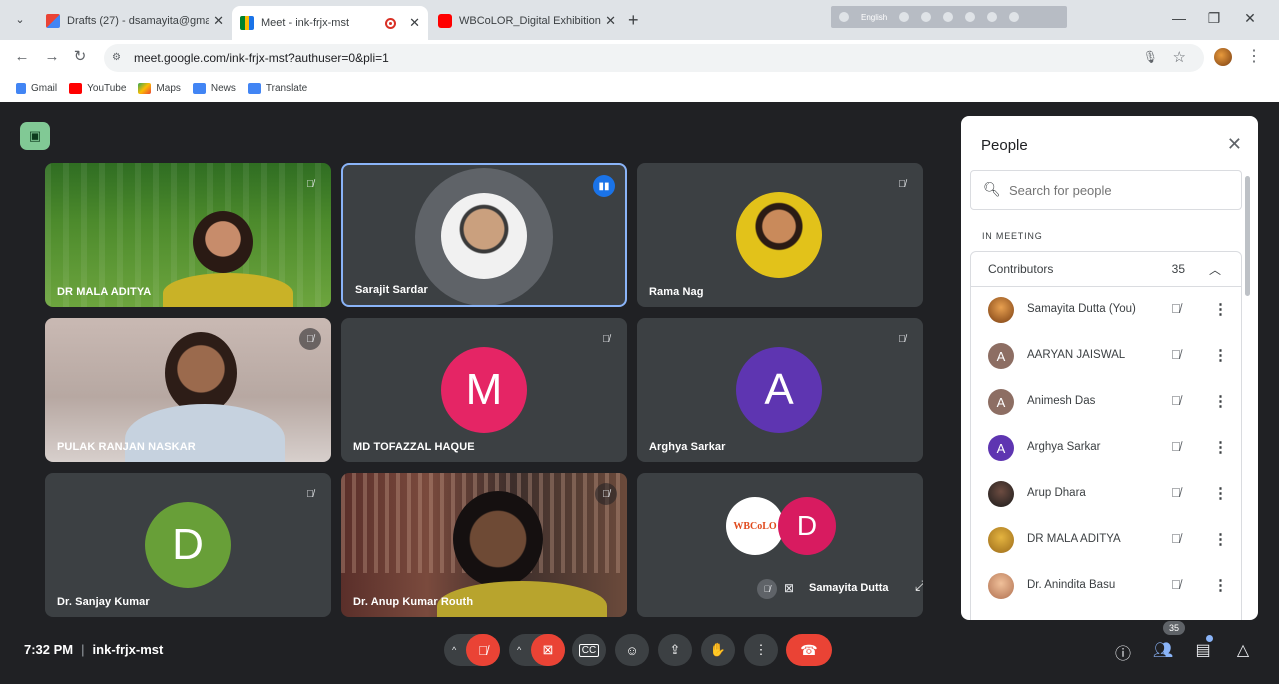 The height and width of the screenshot is (684, 1279). What do you see at coordinates (188, 390) in the screenshot?
I see `participant-tile: 🎙̸ PULAK RANJAN NASKAR` at bounding box center [188, 390].